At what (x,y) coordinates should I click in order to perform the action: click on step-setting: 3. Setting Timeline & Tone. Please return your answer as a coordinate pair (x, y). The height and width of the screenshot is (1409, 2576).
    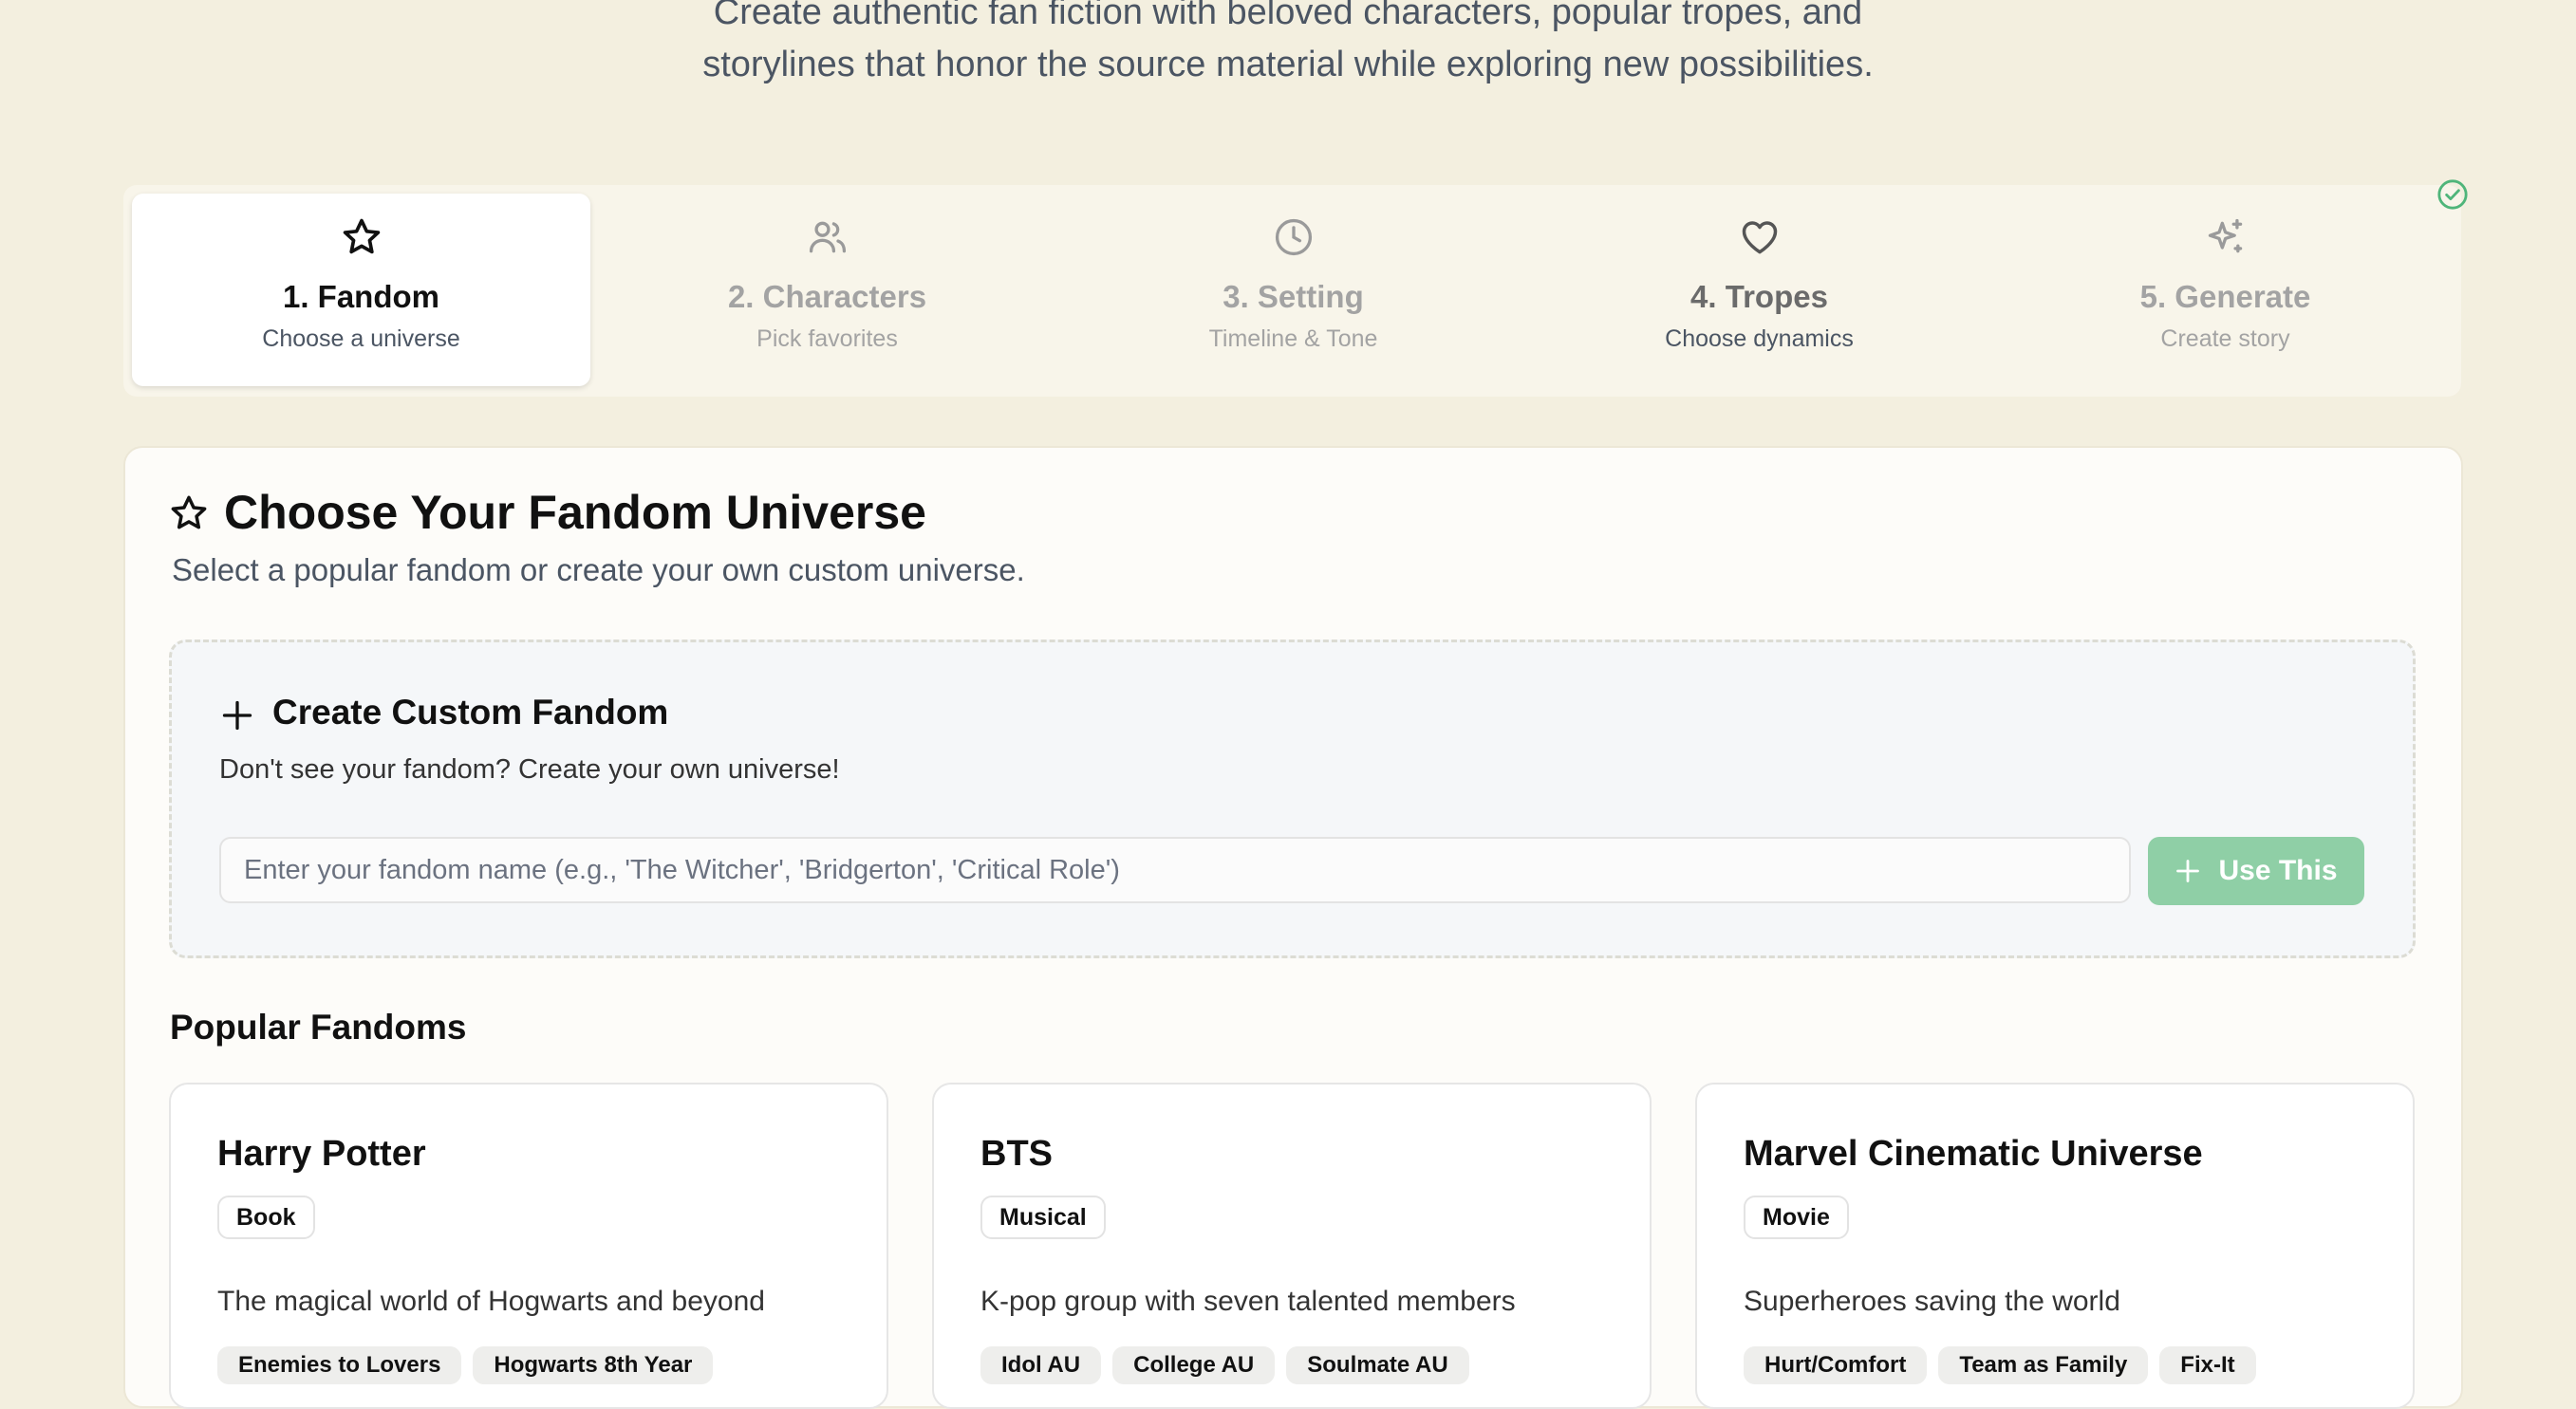
    Looking at the image, I should click on (1293, 290).